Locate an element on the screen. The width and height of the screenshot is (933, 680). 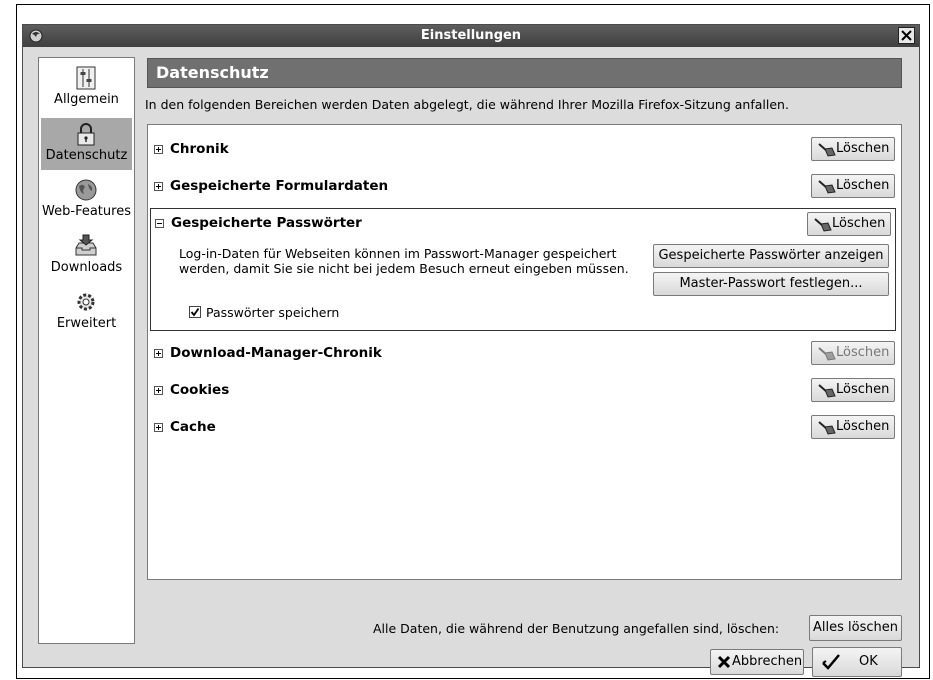
sidebar-item-label: Datenschutz is located at coordinates (86, 155).